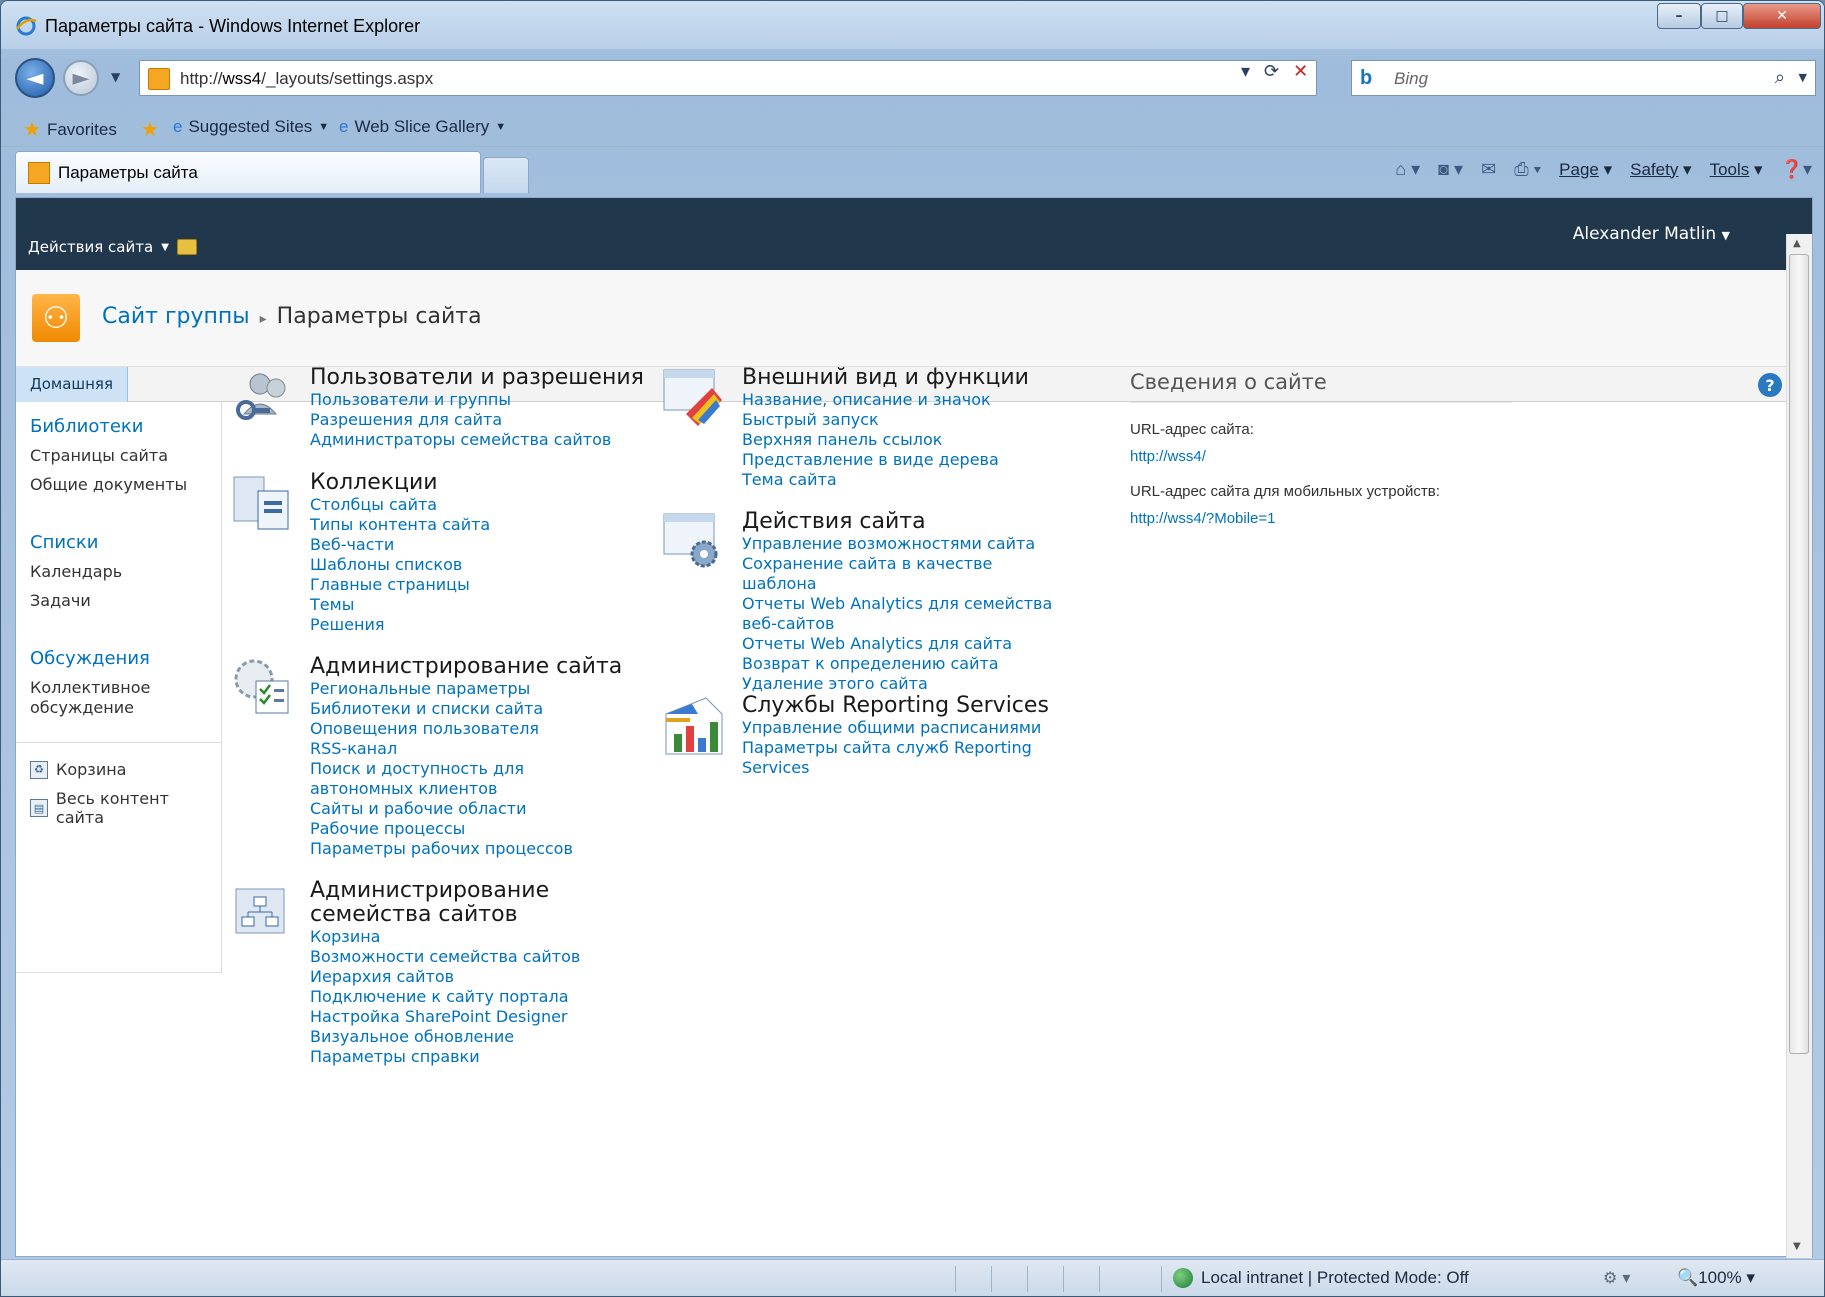 The height and width of the screenshot is (1297, 1825). Describe the element at coordinates (728, 78) in the screenshot. I see `address-bar: http://wss4/_layouts/settings.aspx` at that location.